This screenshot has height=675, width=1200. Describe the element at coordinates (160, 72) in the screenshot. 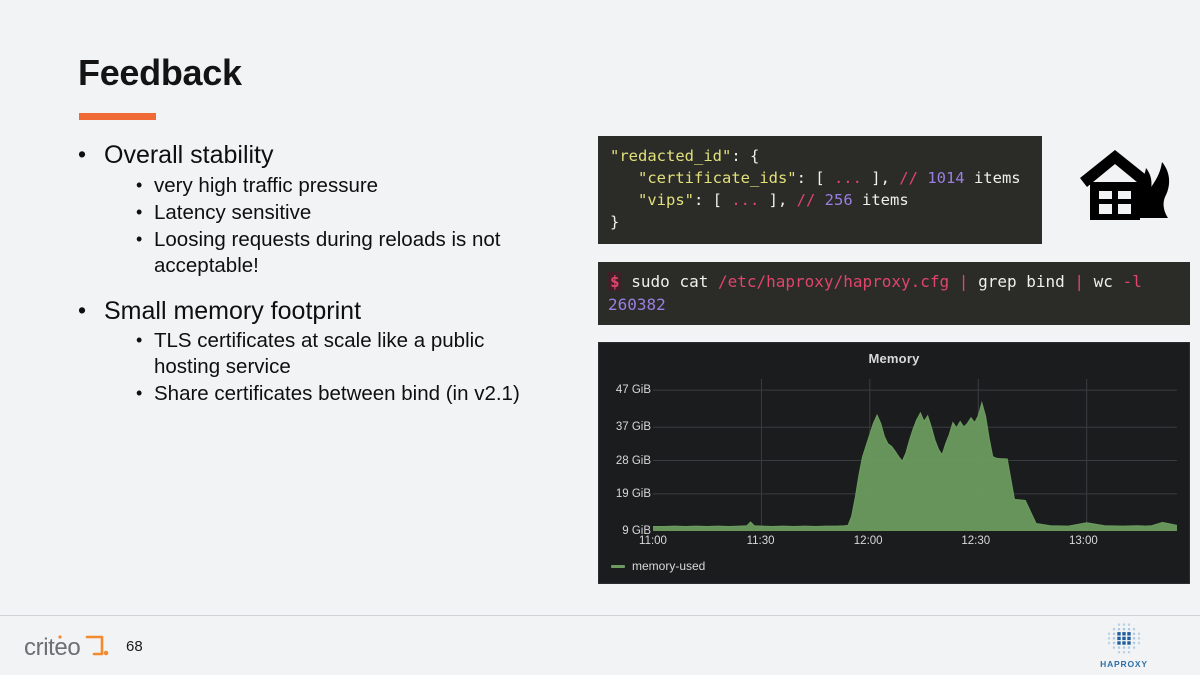

I see `page-title: Feedback` at that location.